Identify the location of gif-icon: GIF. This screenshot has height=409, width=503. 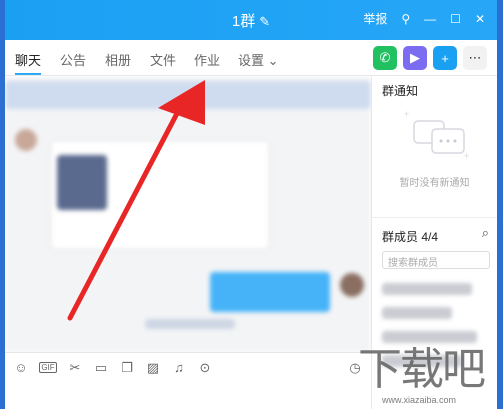
(48, 367).